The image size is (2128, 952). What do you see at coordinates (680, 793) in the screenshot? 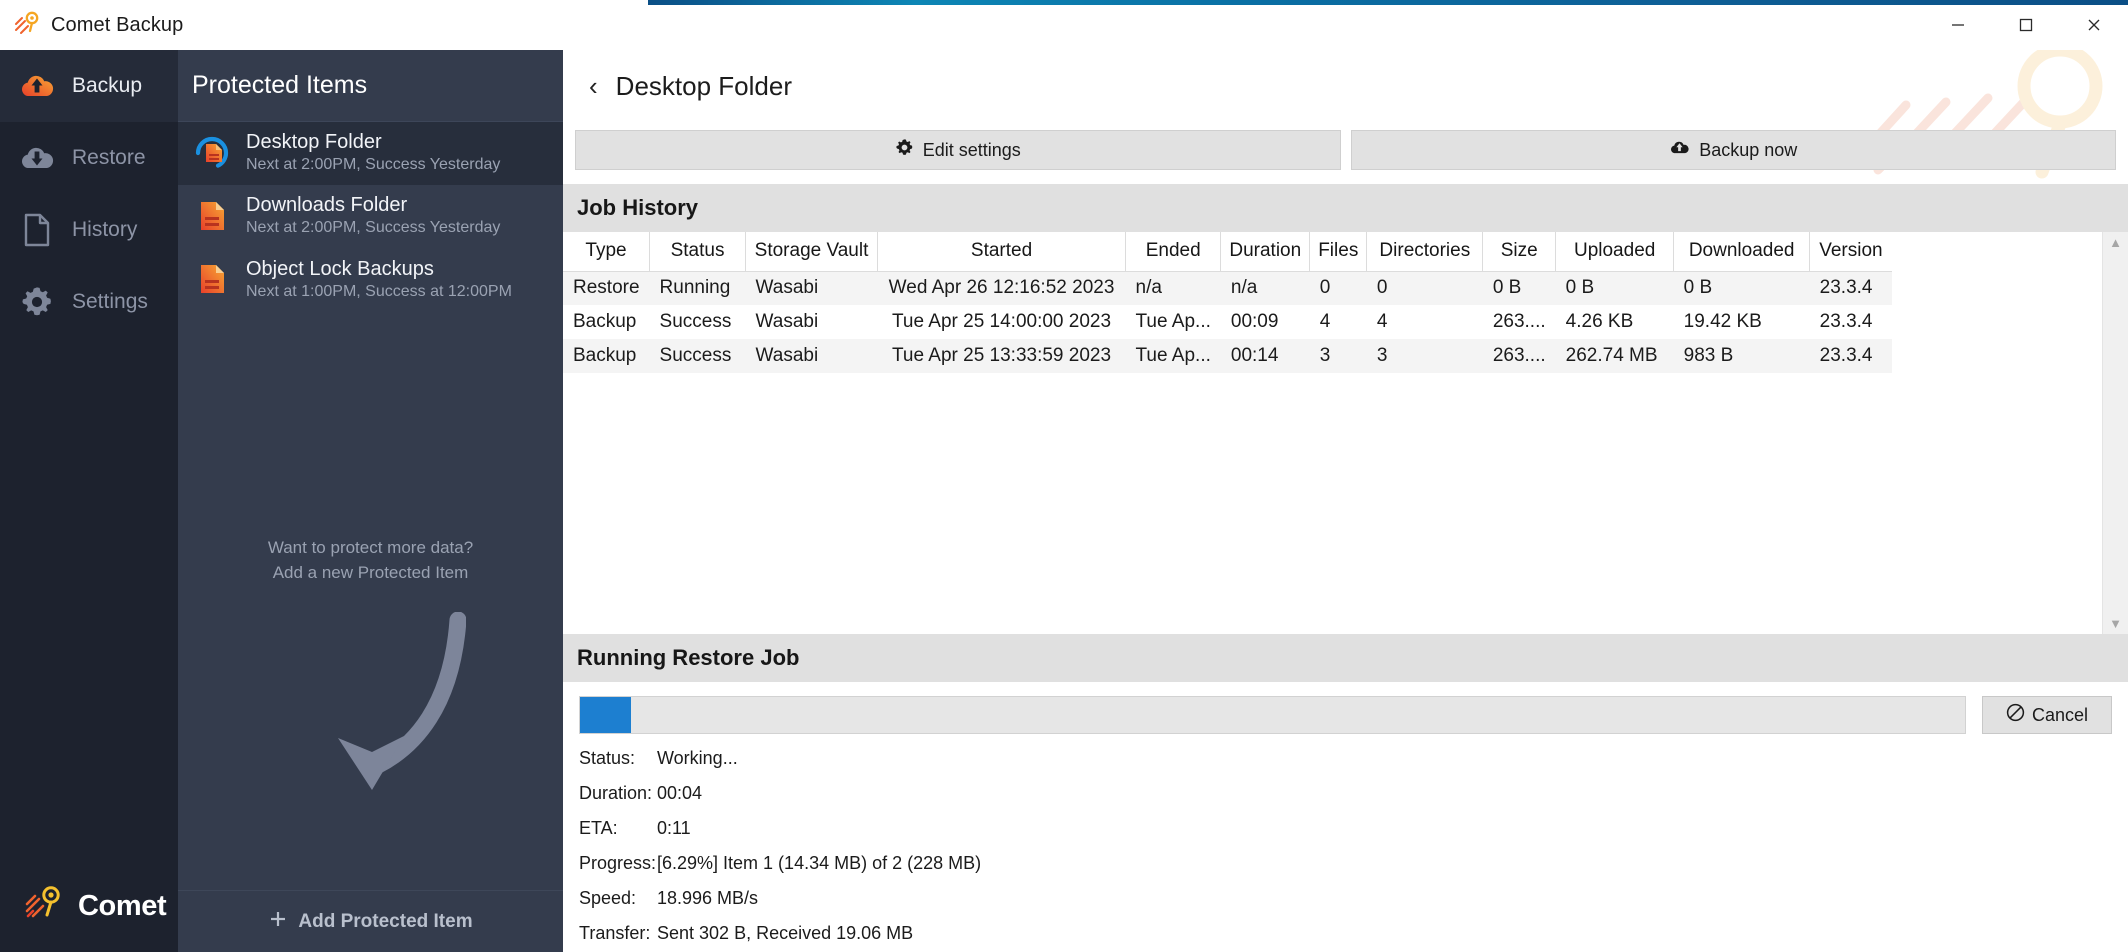
I see `field-value: 00:04` at bounding box center [680, 793].